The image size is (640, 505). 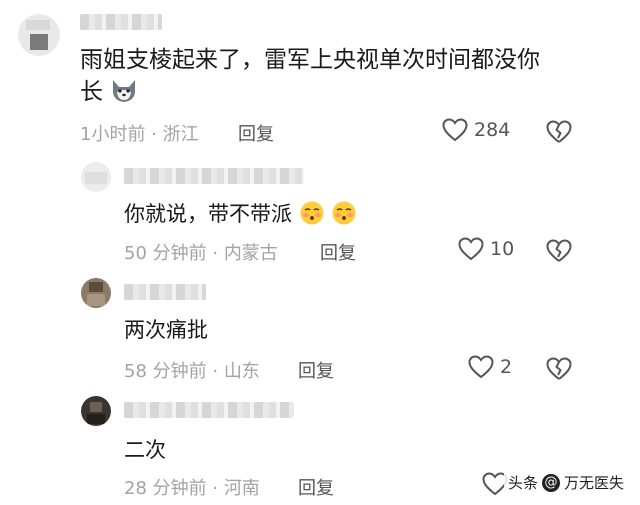 I want to click on comment-text-content: 二次, so click(x=145, y=450).